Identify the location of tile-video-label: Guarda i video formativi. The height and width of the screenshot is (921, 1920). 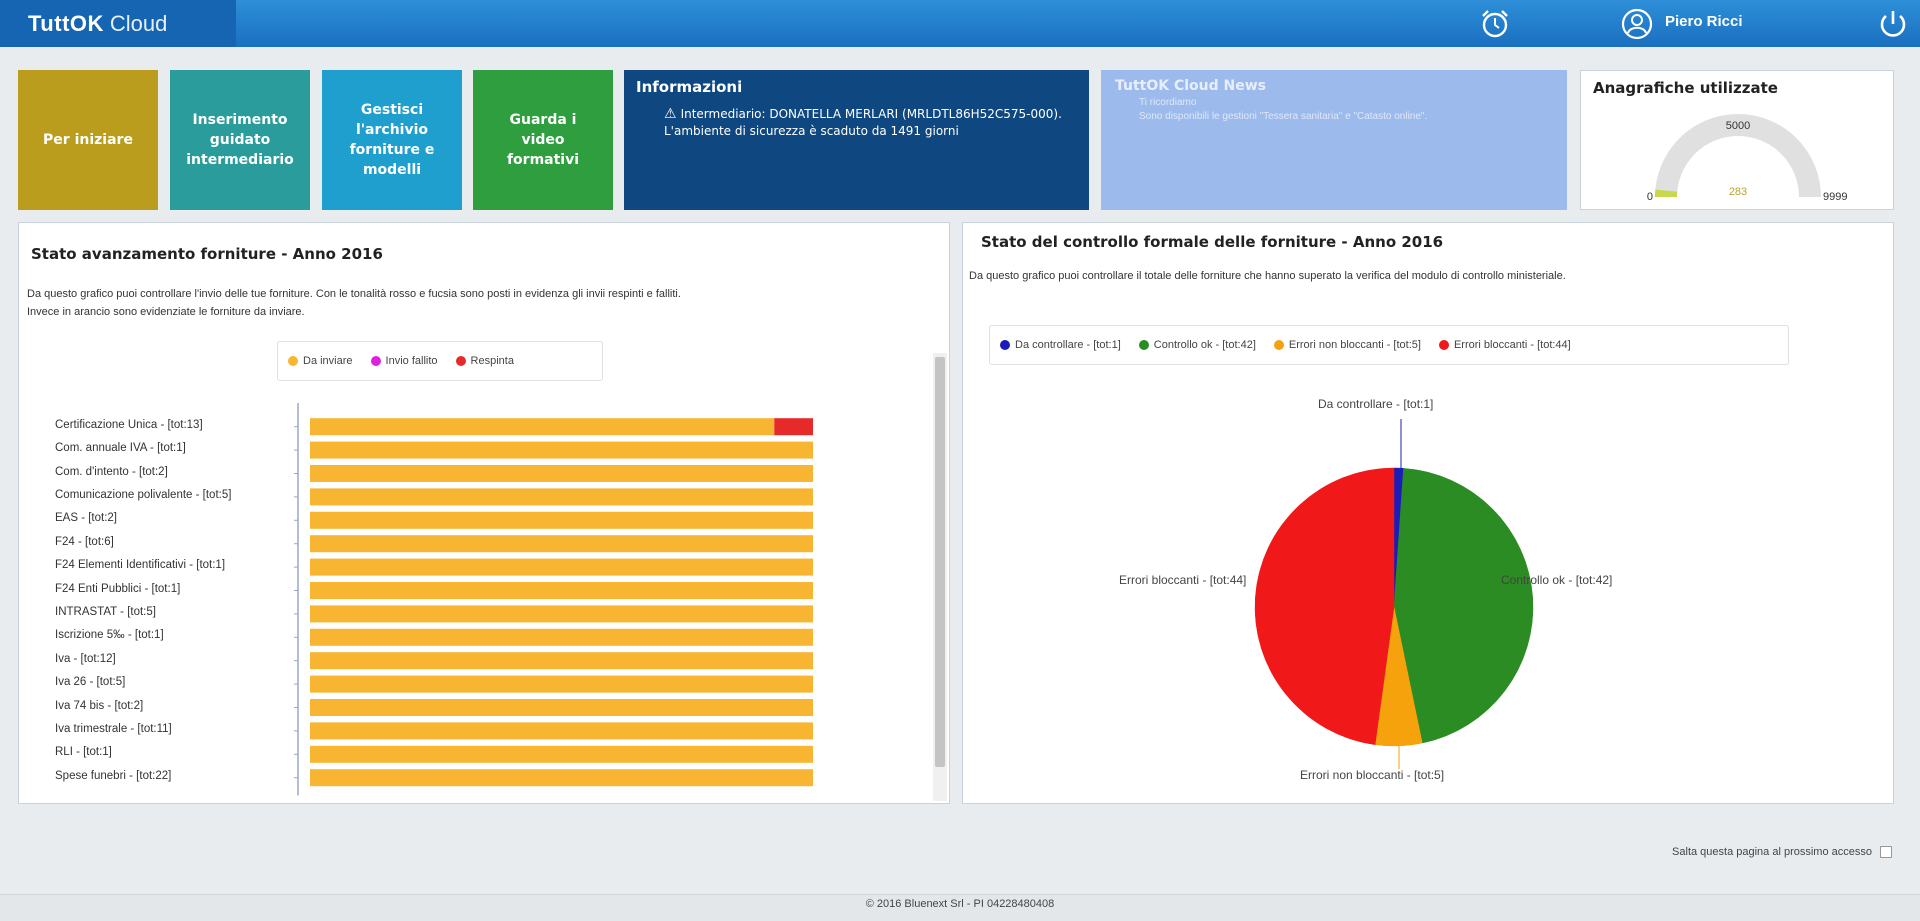
(543, 140).